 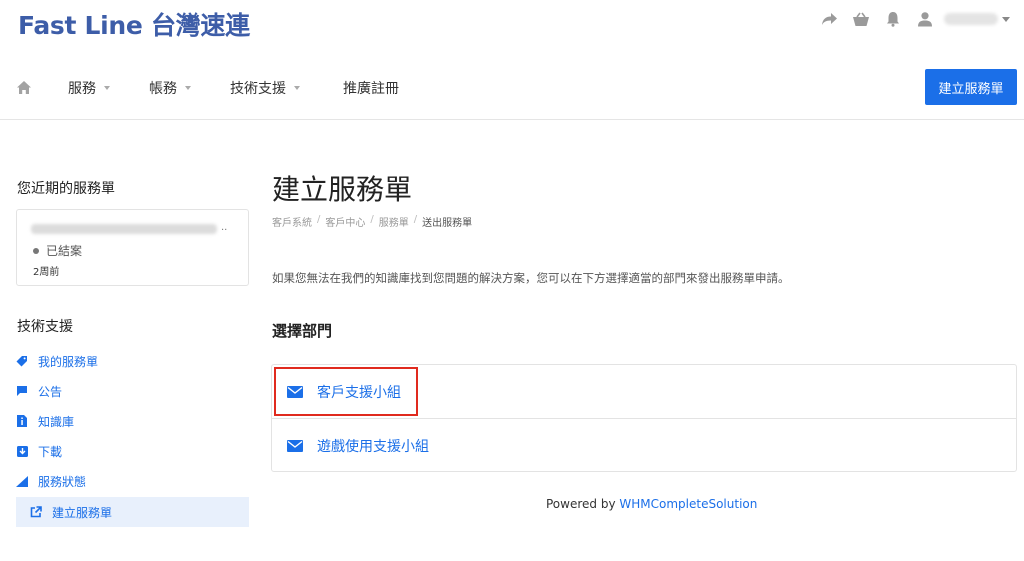 I want to click on highlight-annotation, so click(x=346, y=391).